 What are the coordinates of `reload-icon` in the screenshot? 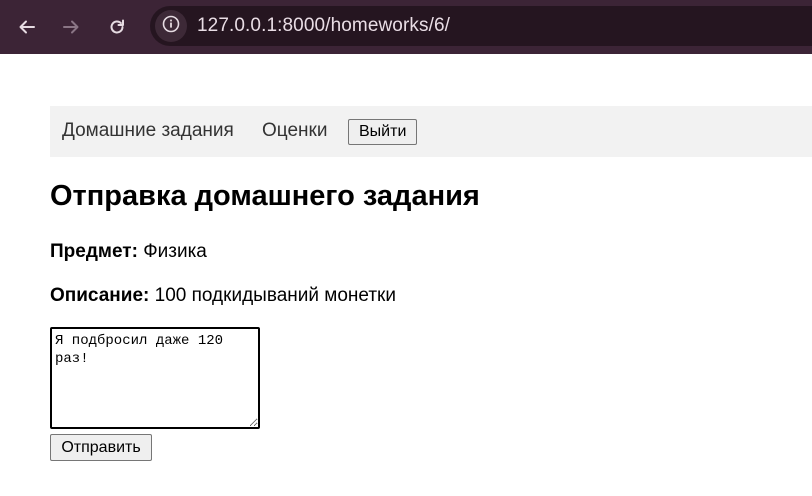 It's located at (117, 27).